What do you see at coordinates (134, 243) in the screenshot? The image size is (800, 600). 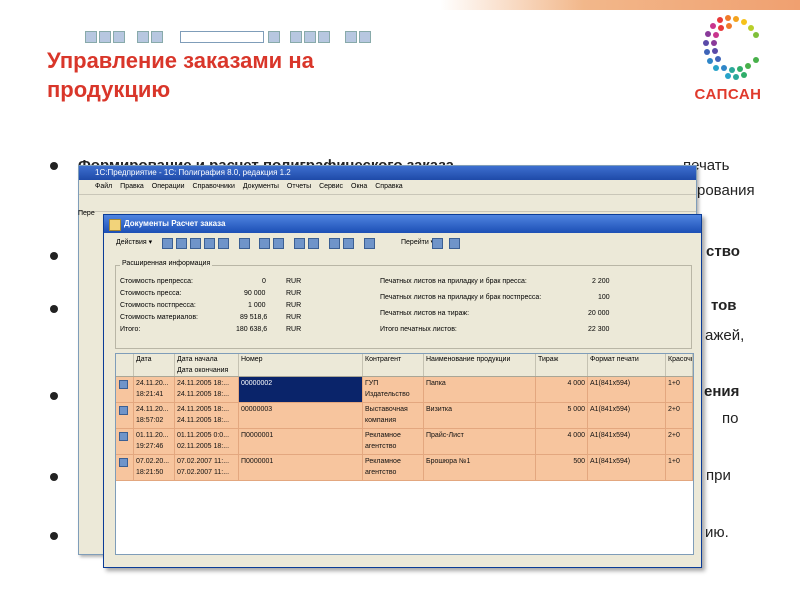 I see `actions-button: Действия ▾` at bounding box center [134, 243].